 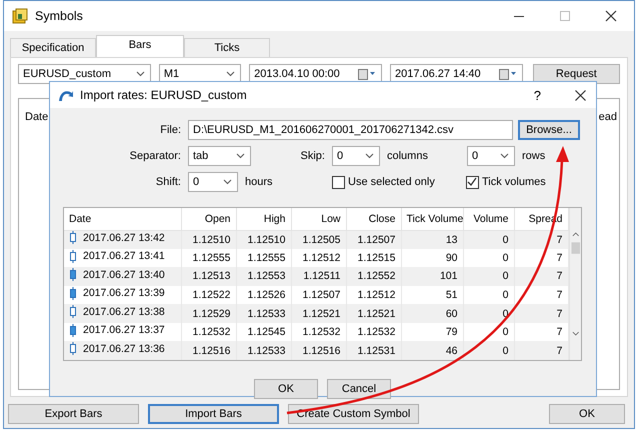 I want to click on table-cell: 90, so click(x=452, y=258).